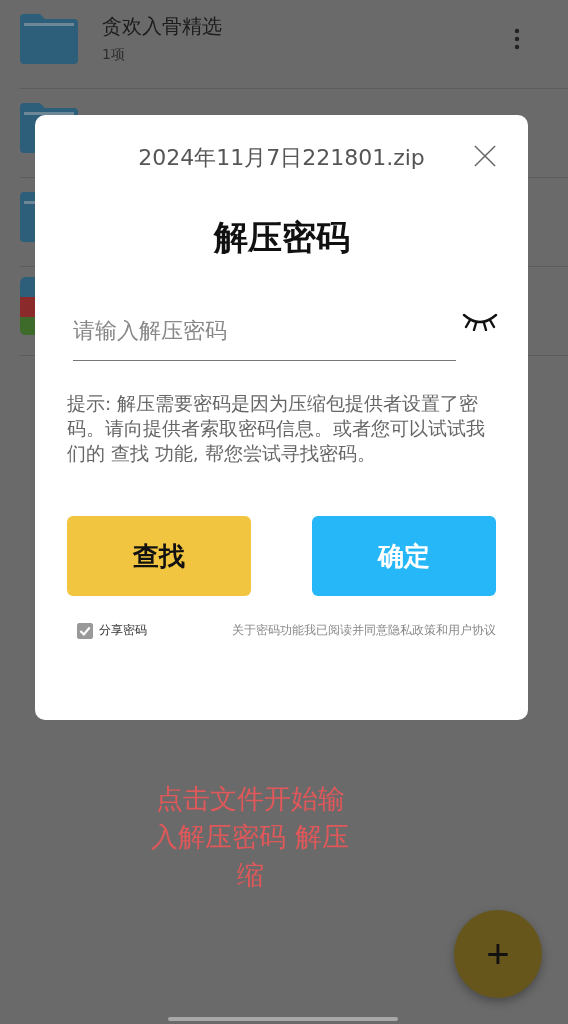 This screenshot has height=1024, width=568. I want to click on confirm-button: 确定, so click(404, 556).